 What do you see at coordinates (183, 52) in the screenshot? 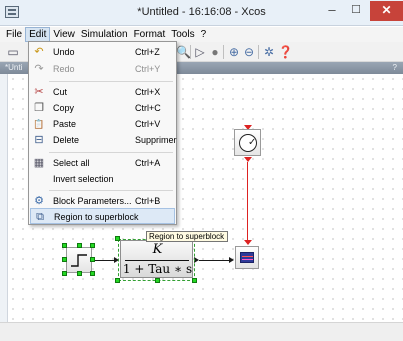
I see `zoom-icon: 🔍` at bounding box center [183, 52].